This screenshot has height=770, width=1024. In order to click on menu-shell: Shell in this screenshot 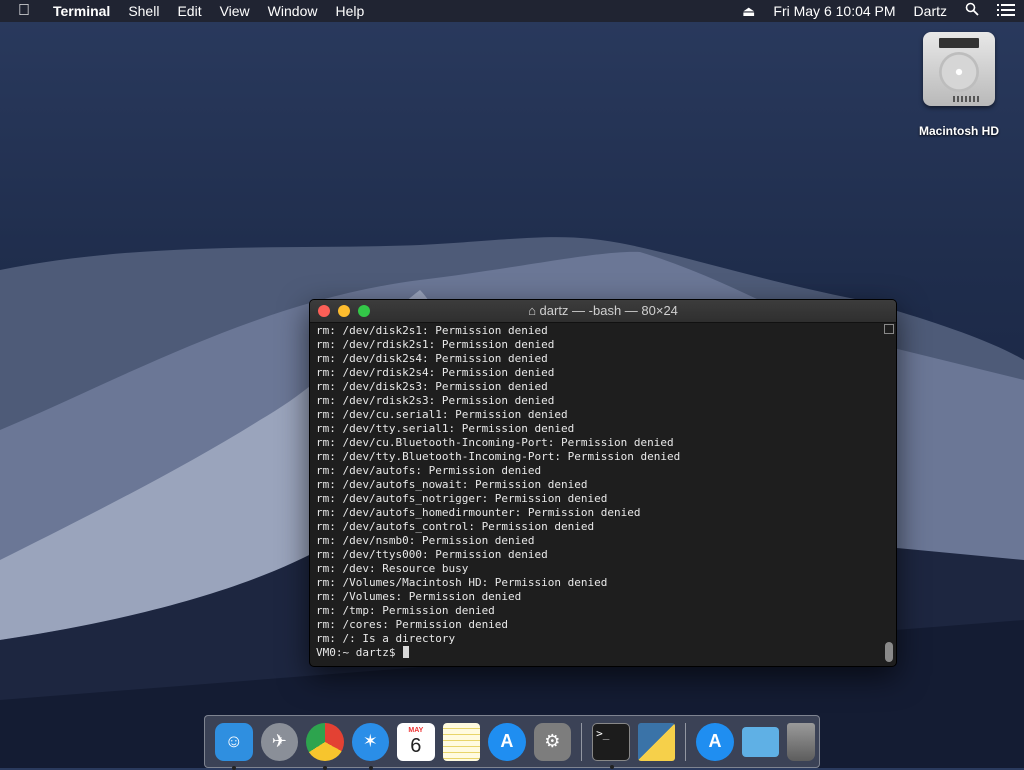, I will do `click(143, 11)`.